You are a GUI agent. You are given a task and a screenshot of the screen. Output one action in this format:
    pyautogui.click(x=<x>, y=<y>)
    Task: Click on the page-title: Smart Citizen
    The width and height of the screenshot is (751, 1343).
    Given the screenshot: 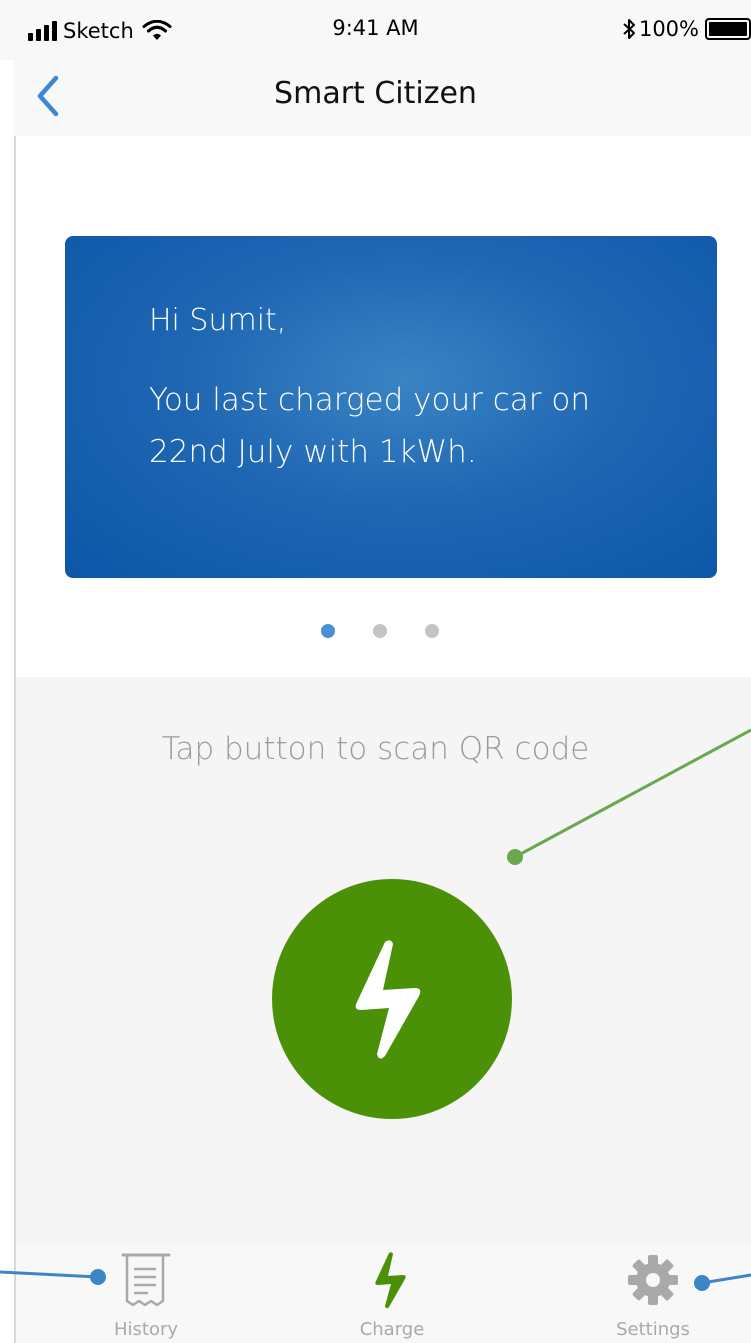 What is the action you would take?
    pyautogui.click(x=375, y=93)
    